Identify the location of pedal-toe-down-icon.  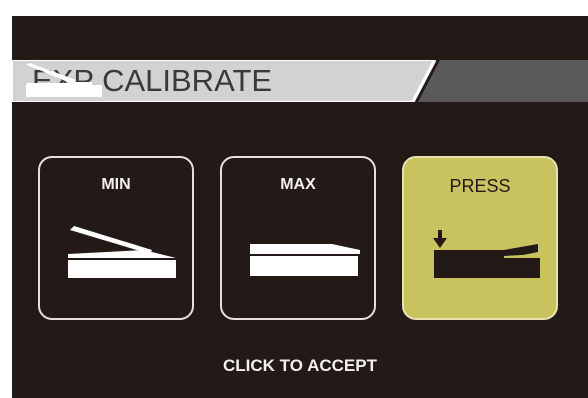
(305, 260).